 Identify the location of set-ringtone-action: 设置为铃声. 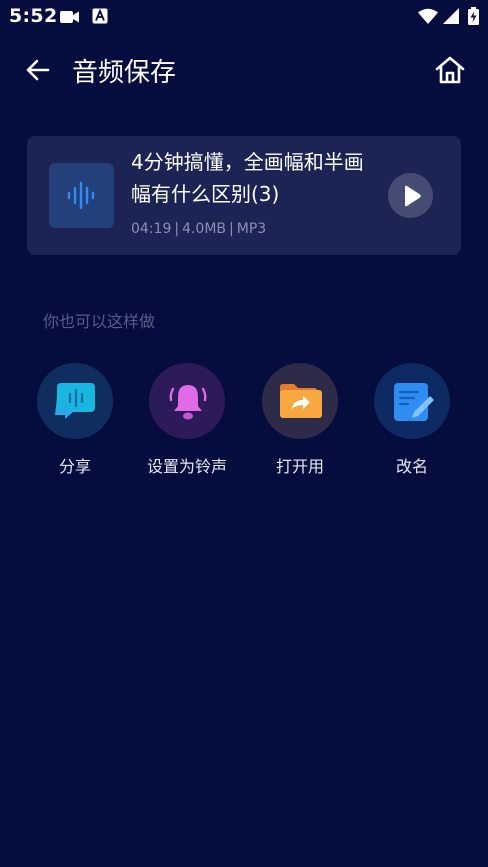
(187, 420).